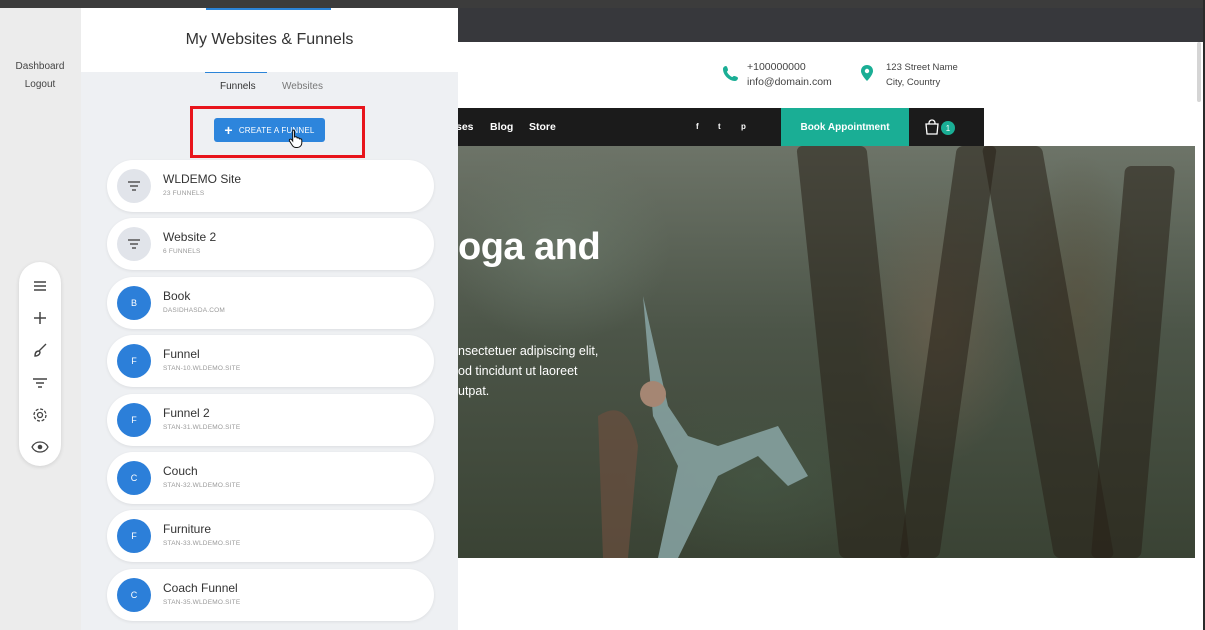 This screenshot has height=630, width=1205. What do you see at coordinates (922, 67) in the screenshot?
I see `address-line-1: 123 Street Name` at bounding box center [922, 67].